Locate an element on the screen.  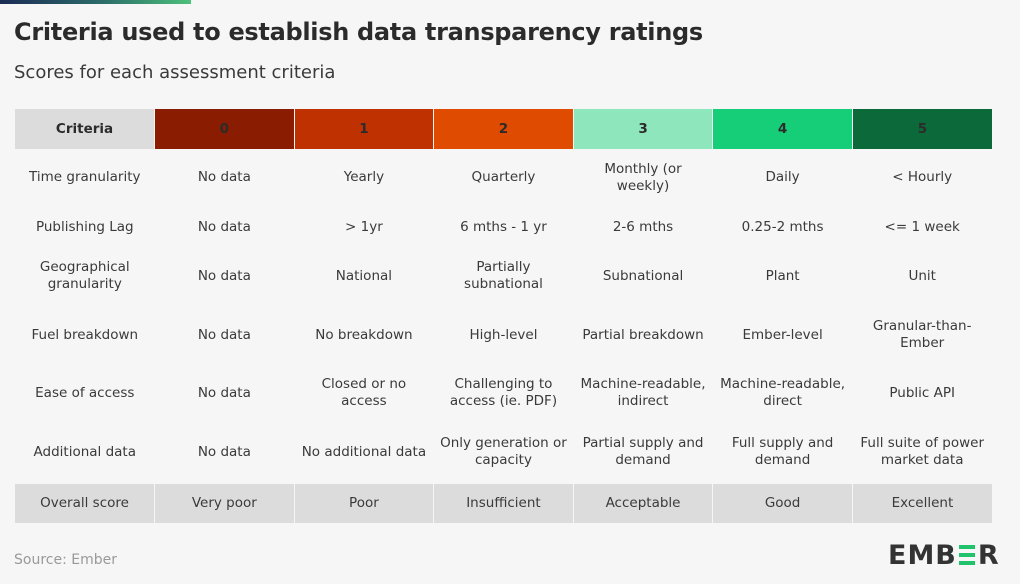
table-cell: High-level is located at coordinates (503, 334).